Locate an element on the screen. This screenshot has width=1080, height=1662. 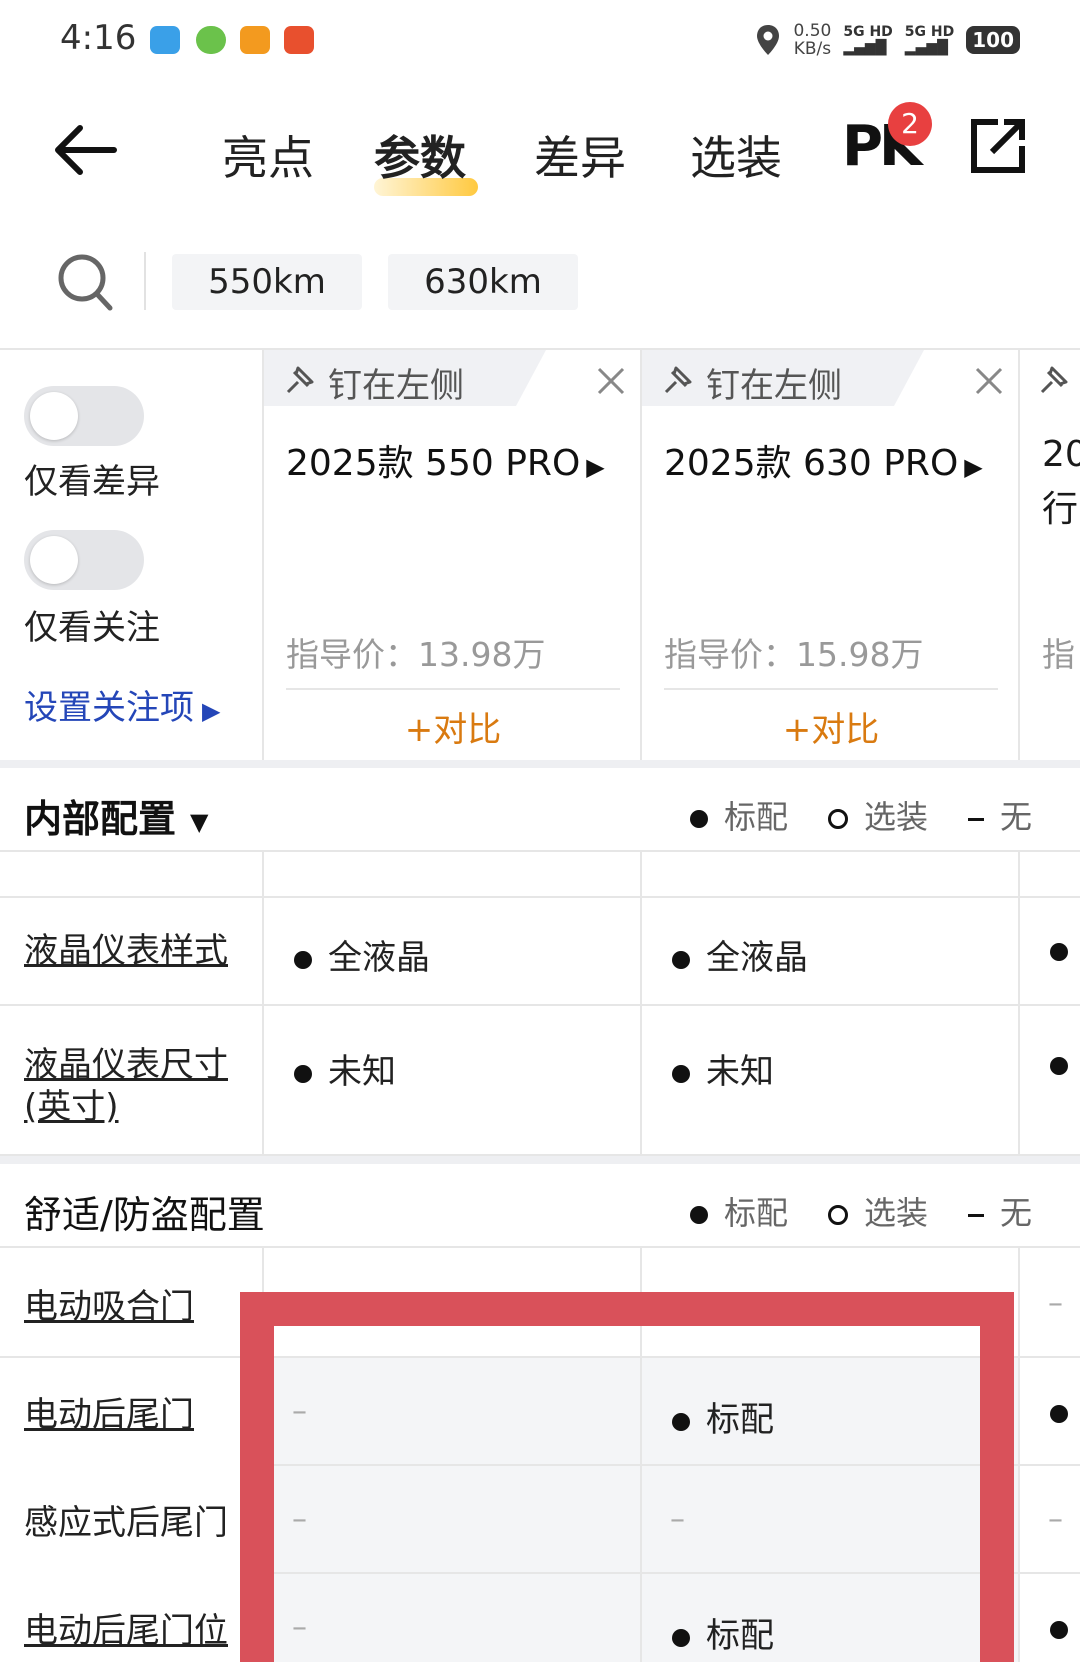
row-label: 液晶仪表样式 is located at coordinates (135, 951).